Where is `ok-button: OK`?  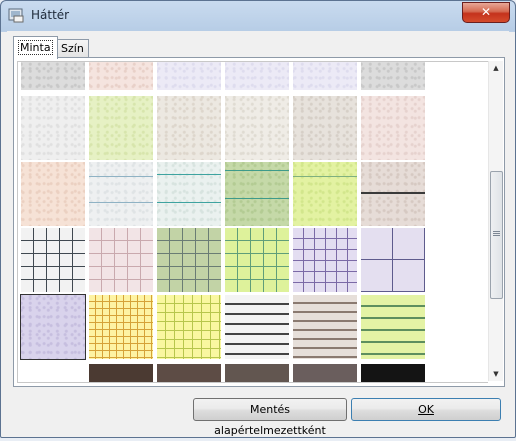
ok-button: OK is located at coordinates (426, 409).